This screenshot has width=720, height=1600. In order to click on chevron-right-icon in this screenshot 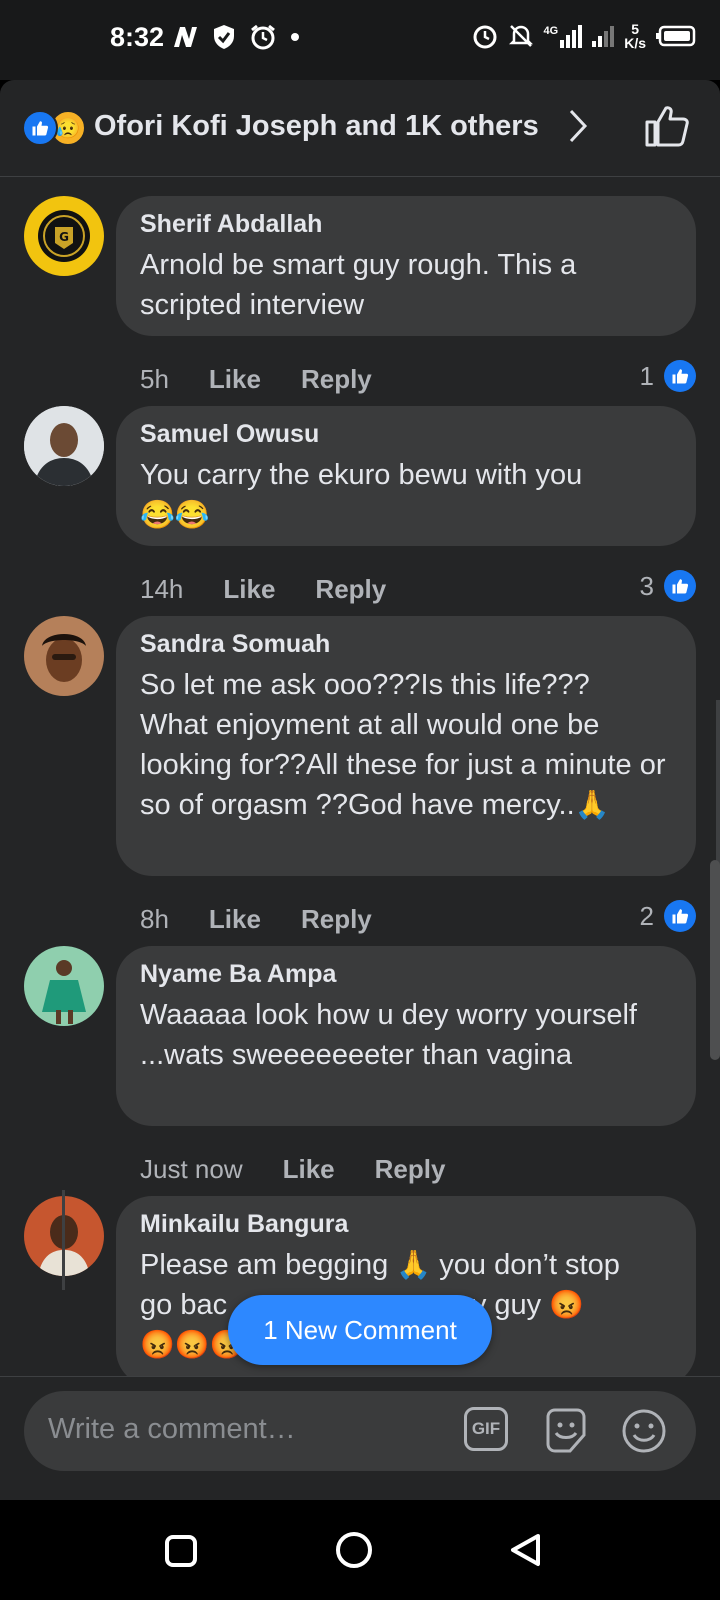, I will do `click(578, 126)`.